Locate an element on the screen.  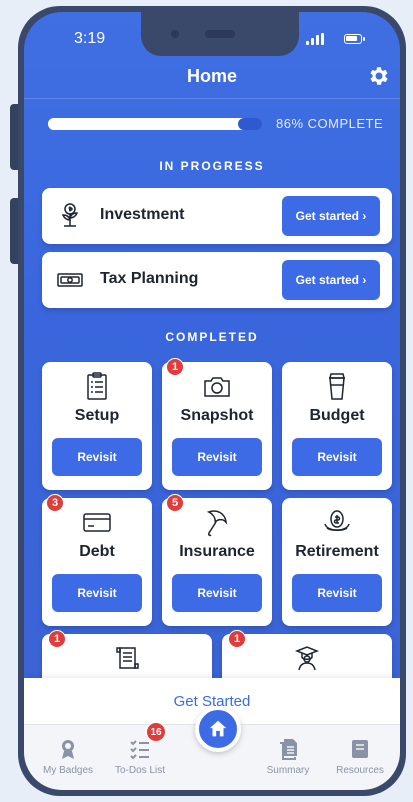
snapshot-tile: 1 Snapshot Revisit is located at coordinates (217, 424).